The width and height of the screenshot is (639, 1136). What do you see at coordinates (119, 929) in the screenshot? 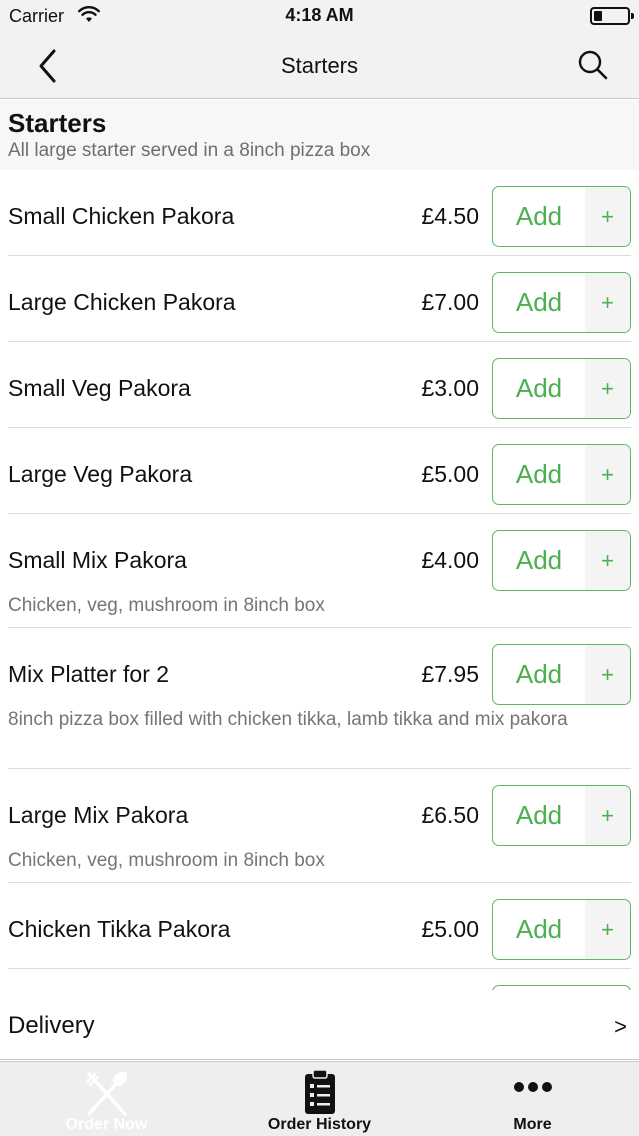
I see `item-name: Chicken Tikka Pakora` at bounding box center [119, 929].